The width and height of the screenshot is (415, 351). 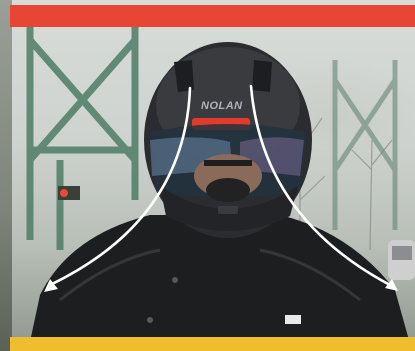 What do you see at coordinates (212, 16) in the screenshot?
I see `top-band` at bounding box center [212, 16].